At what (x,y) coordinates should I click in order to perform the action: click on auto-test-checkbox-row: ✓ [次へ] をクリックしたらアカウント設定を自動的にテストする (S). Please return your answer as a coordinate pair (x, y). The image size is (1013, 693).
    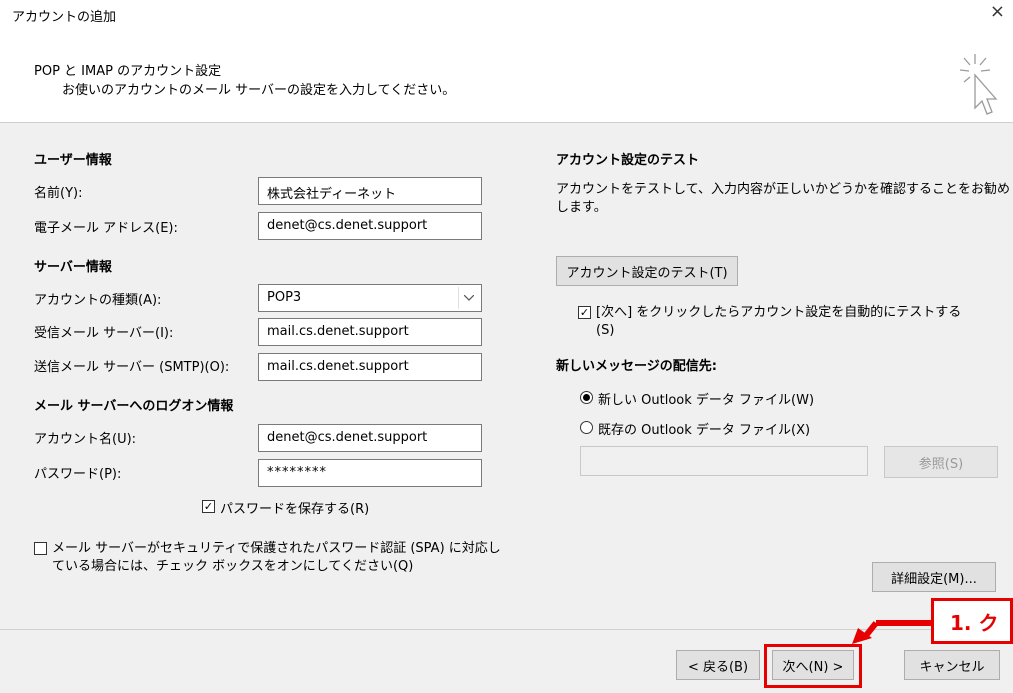
    Looking at the image, I should click on (769, 322).